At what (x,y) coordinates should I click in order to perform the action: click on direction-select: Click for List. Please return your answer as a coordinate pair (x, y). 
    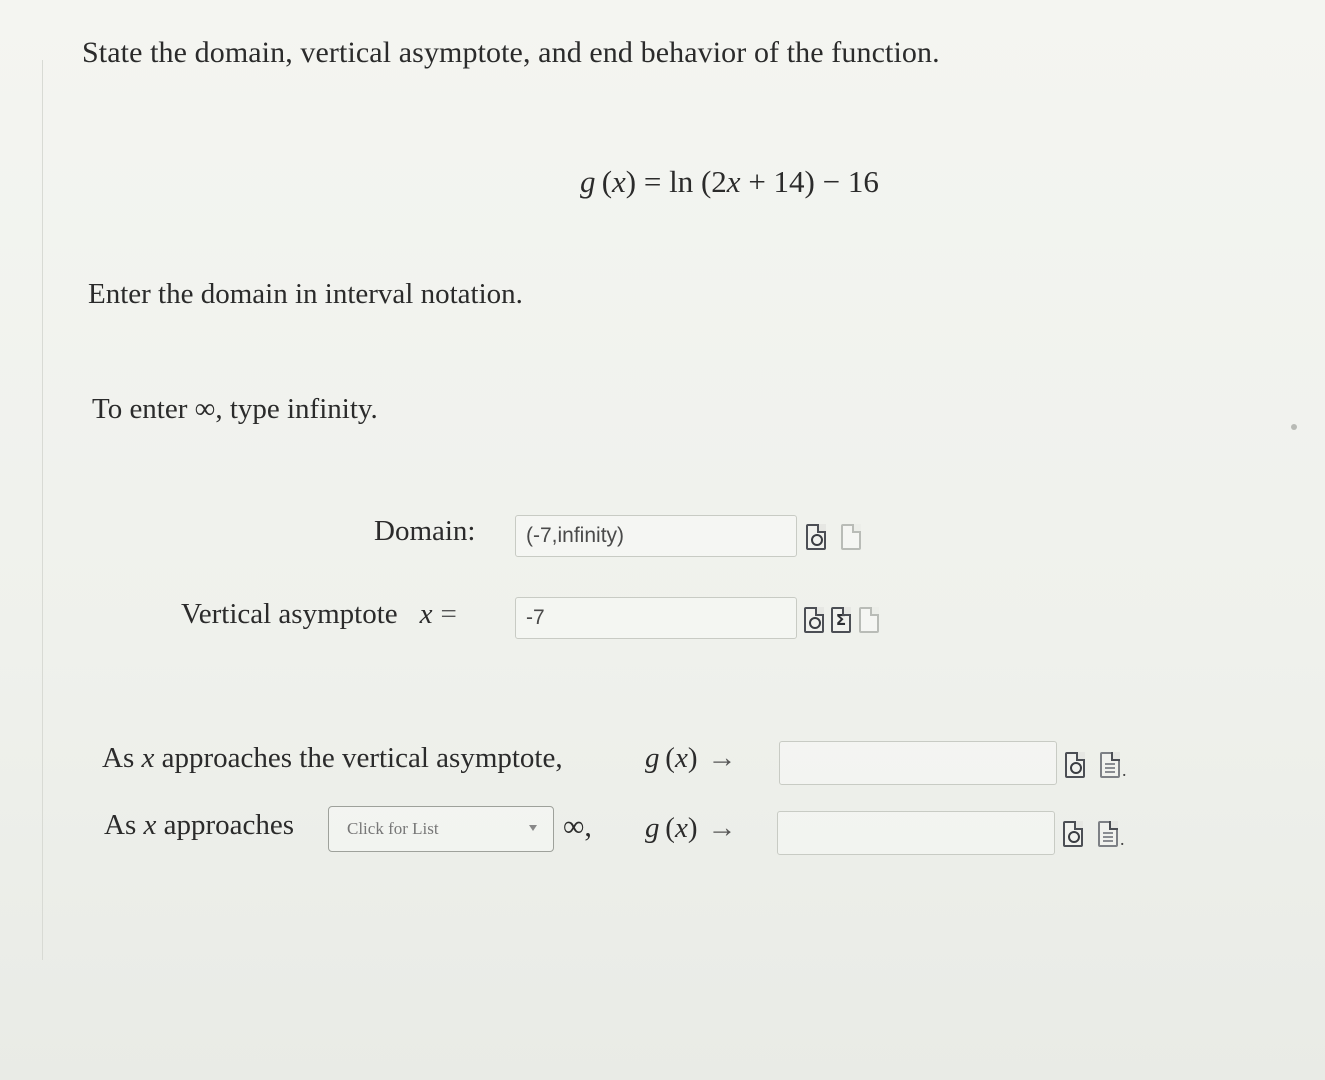
    Looking at the image, I should click on (441, 829).